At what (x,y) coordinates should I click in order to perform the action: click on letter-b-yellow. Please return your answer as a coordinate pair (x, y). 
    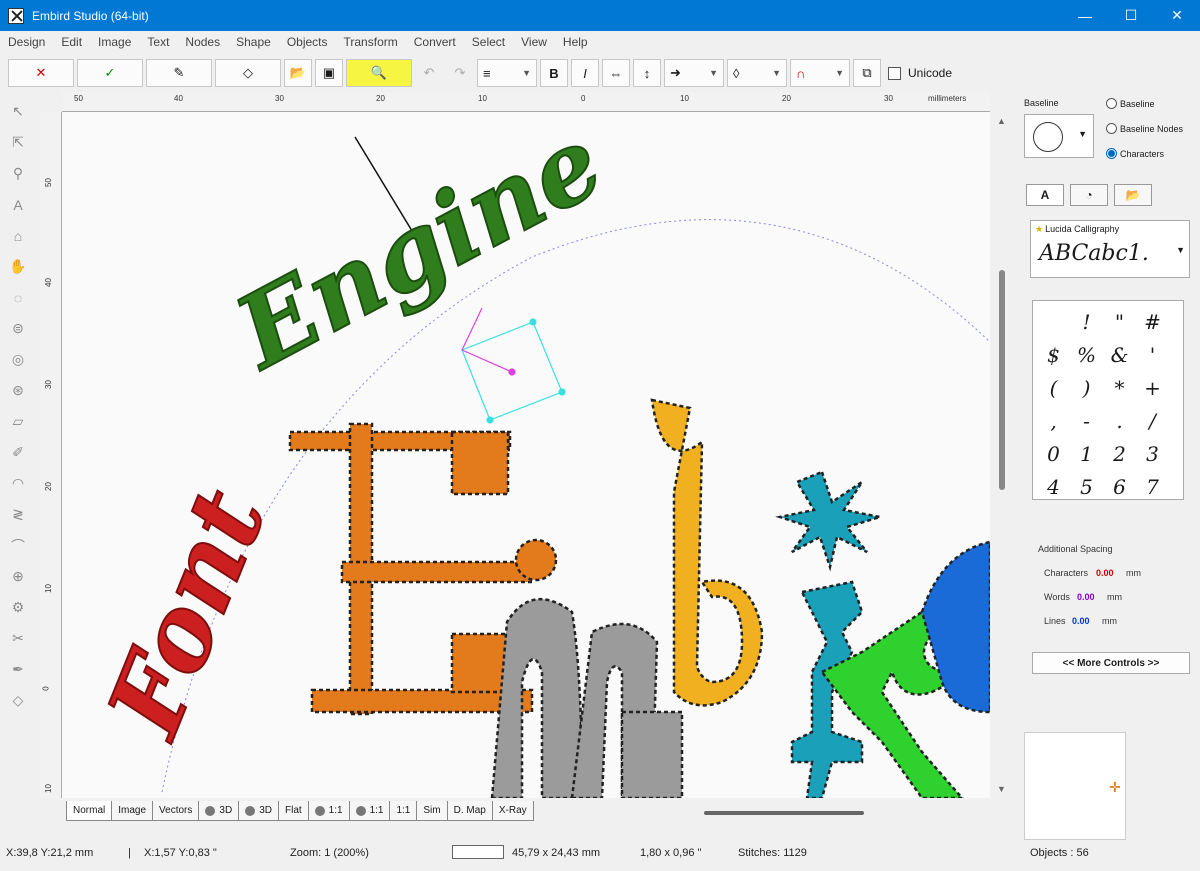
    Looking at the image, I should click on (707, 552).